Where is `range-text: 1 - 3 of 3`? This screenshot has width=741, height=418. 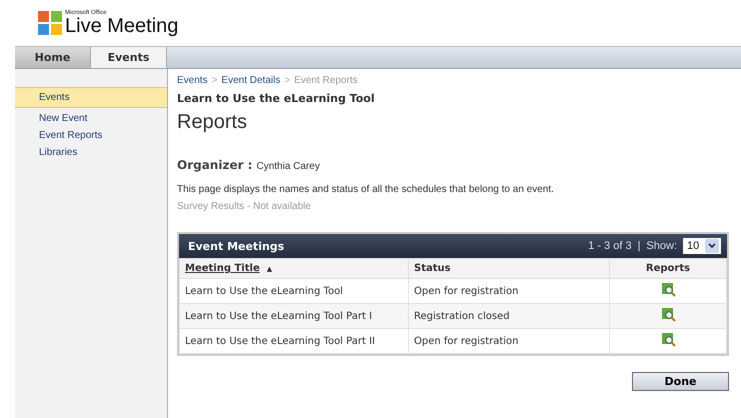
range-text: 1 - 3 of 3 is located at coordinates (610, 246).